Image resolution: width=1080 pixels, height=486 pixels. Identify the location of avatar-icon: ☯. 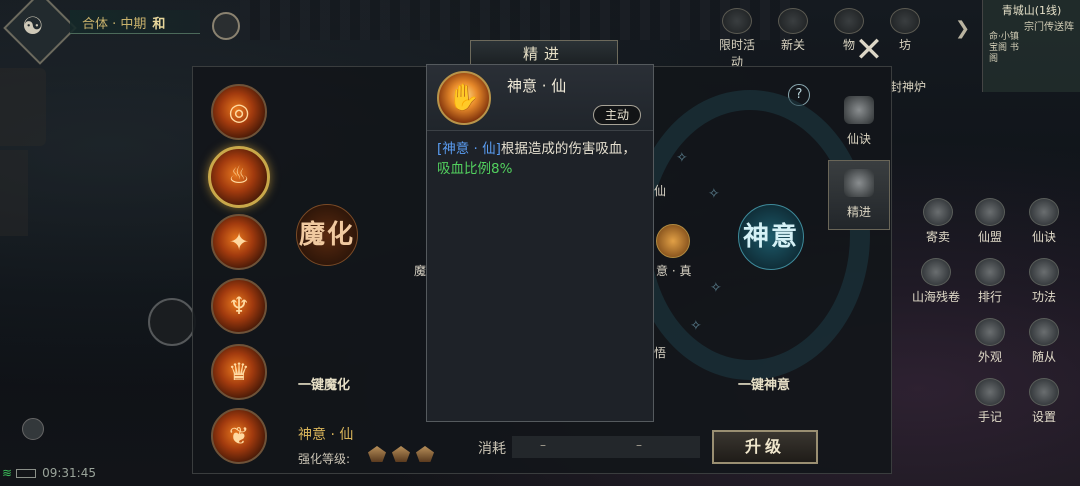
(33, 26).